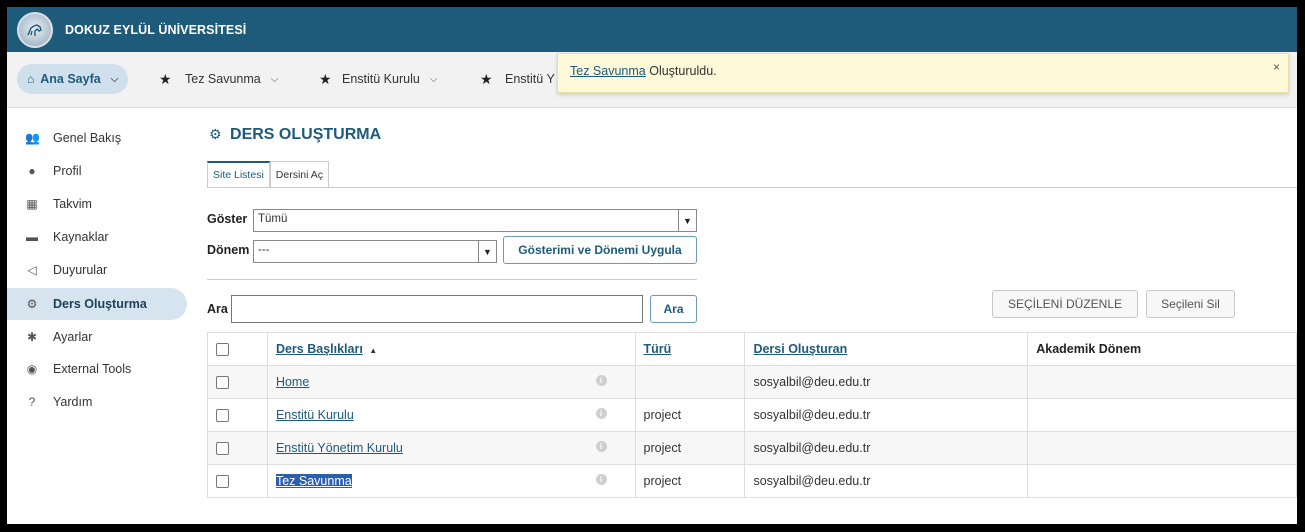 This screenshot has height=532, width=1305. I want to click on tab-dersini-ac: Dersini Aç, so click(299, 174).